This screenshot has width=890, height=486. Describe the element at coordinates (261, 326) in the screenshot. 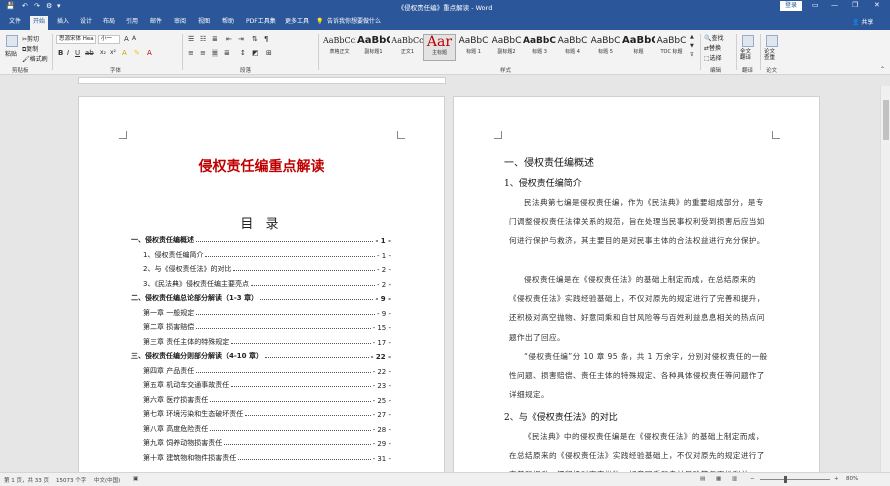

I see `toc-entry: 第二章 损害赔偿 - 15 -` at that location.